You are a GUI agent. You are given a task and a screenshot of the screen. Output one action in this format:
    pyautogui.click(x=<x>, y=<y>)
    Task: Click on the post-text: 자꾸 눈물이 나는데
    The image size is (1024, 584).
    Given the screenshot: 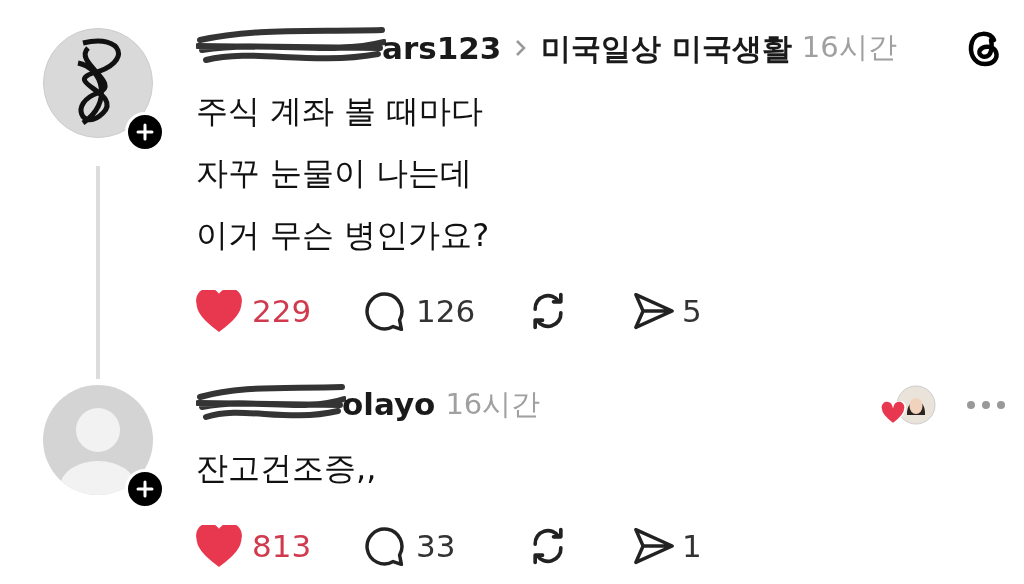 What is the action you would take?
    pyautogui.click(x=335, y=173)
    